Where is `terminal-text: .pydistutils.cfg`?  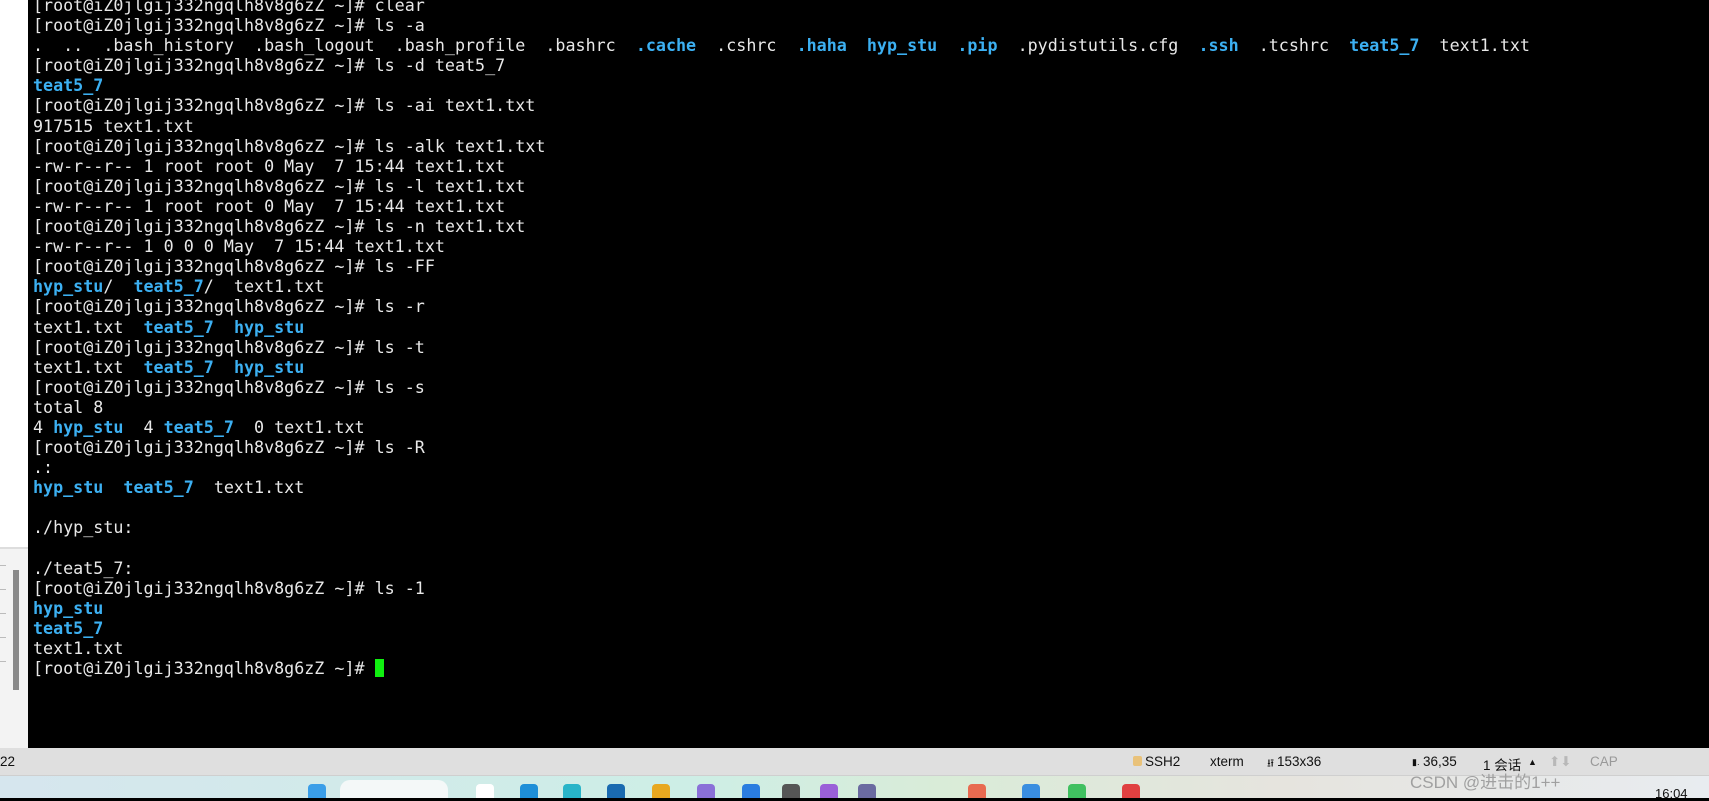
terminal-text: .pydistutils.cfg is located at coordinates (1098, 45).